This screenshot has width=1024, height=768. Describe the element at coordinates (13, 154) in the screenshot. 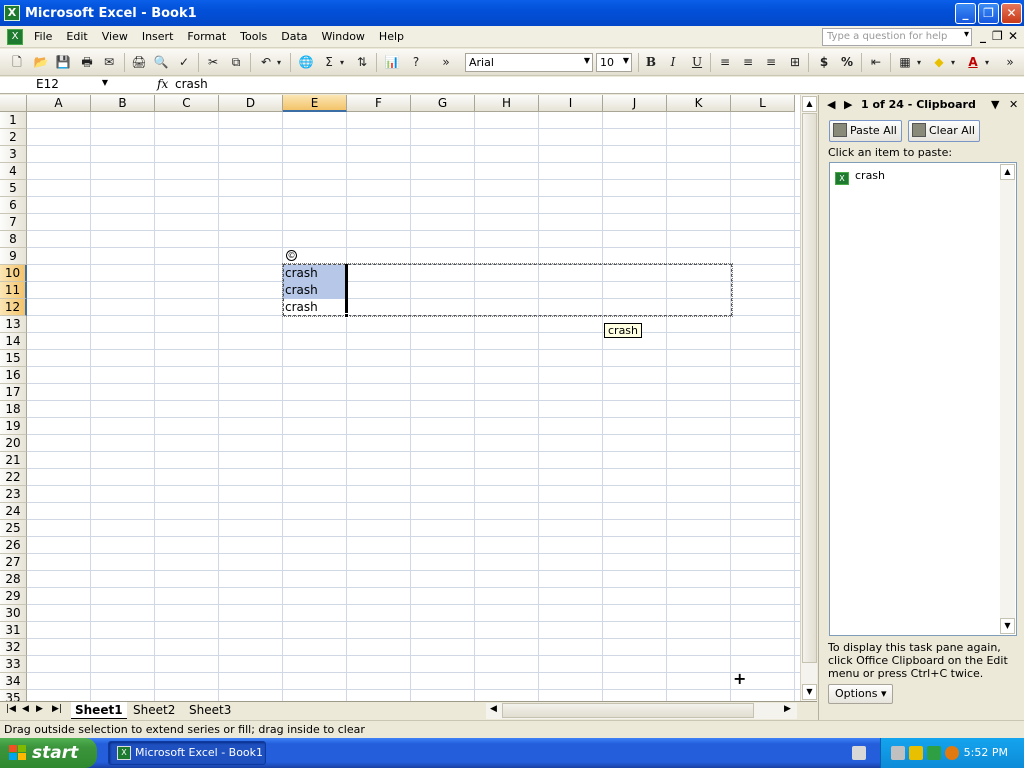

I see `row-header-3: 3` at that location.